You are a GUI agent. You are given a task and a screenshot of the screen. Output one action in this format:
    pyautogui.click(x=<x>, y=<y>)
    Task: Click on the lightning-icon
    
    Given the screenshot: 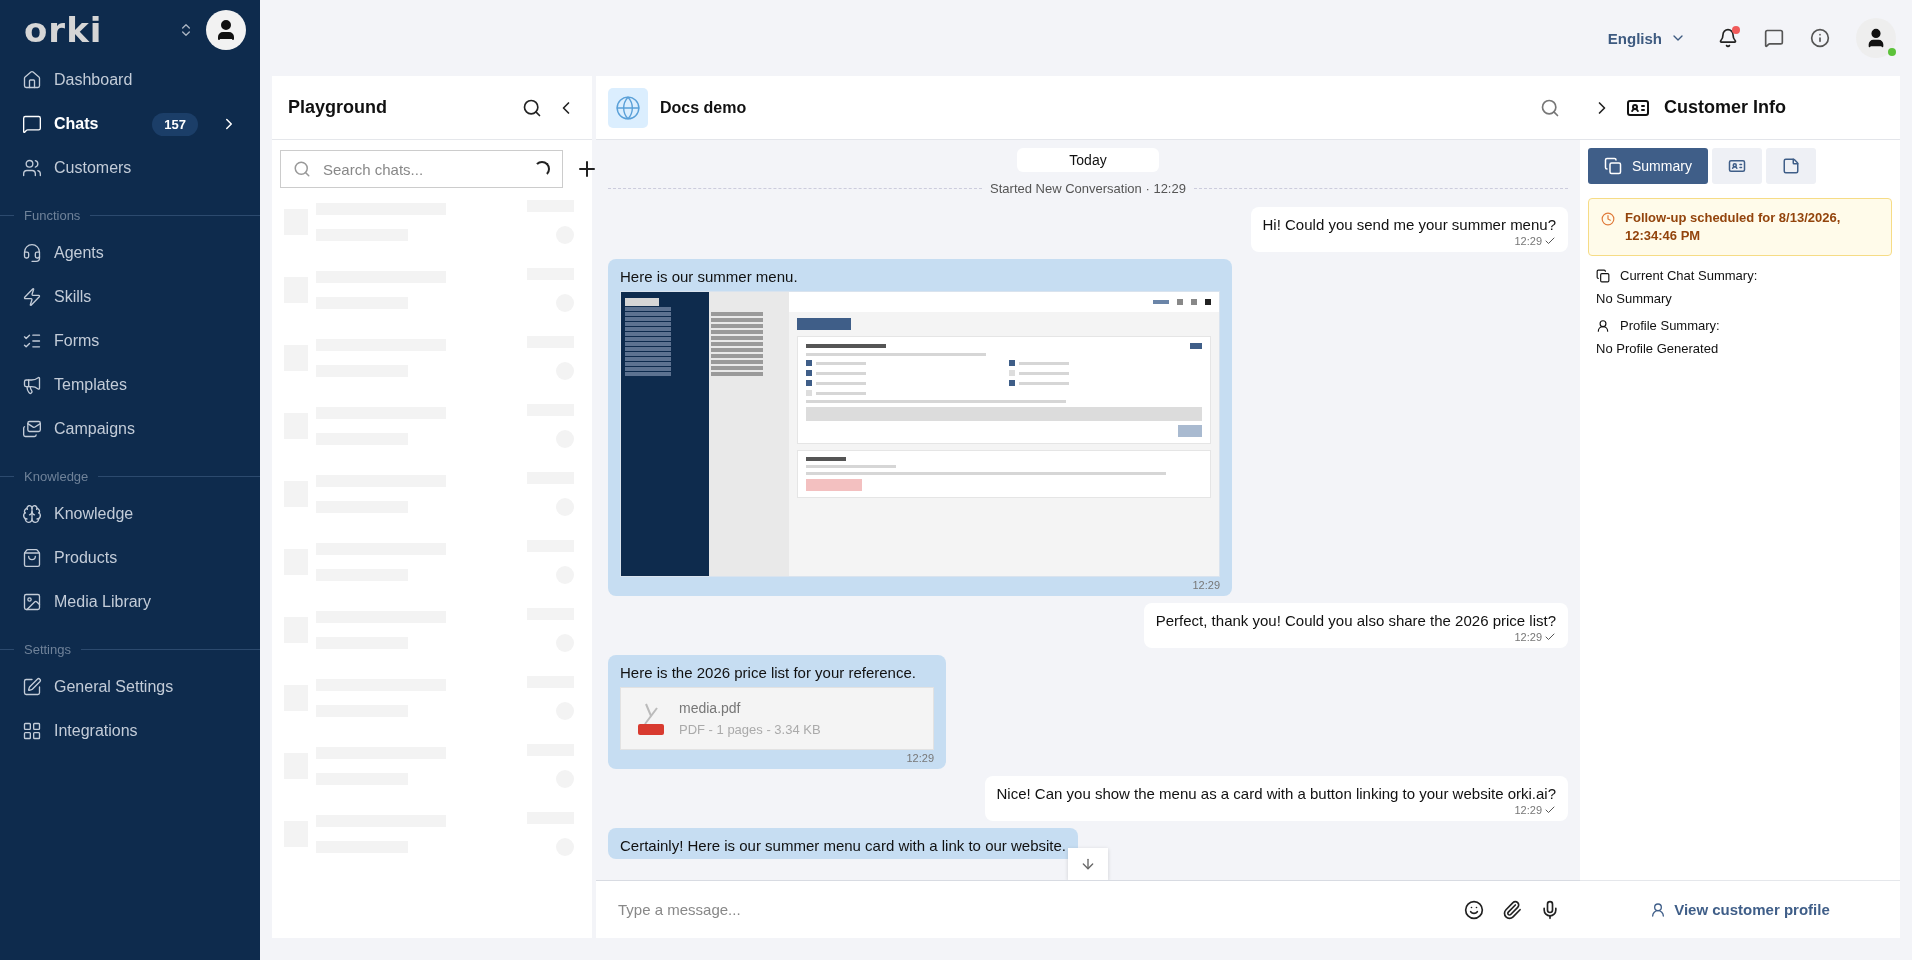 What is the action you would take?
    pyautogui.click(x=32, y=297)
    